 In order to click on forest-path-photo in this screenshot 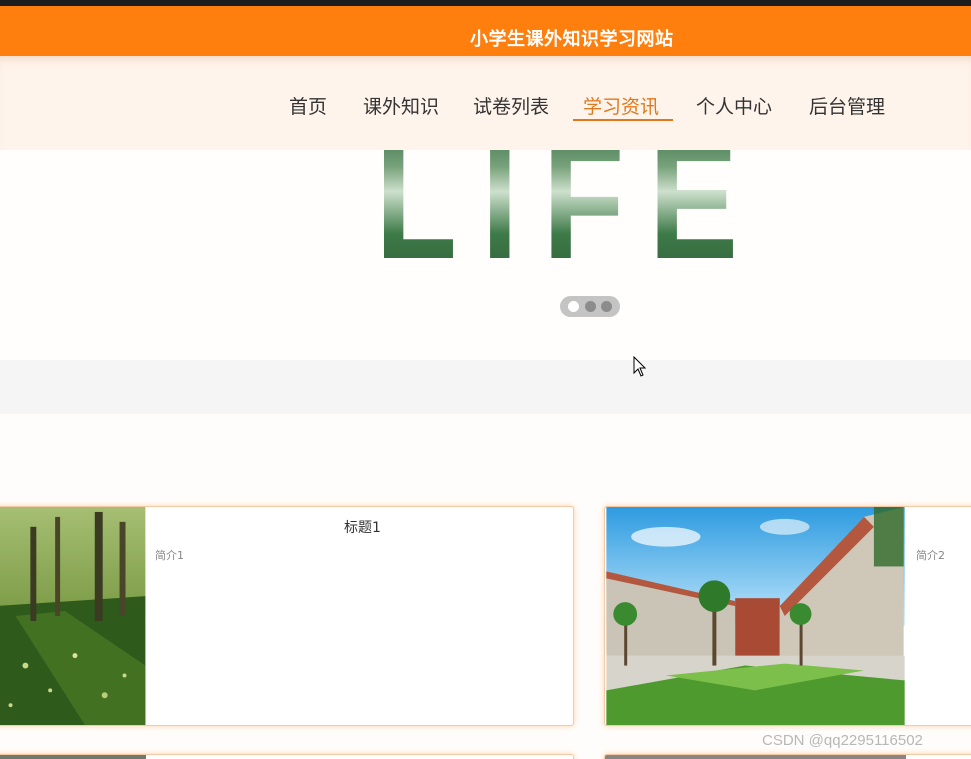, I will do `click(73, 616)`.